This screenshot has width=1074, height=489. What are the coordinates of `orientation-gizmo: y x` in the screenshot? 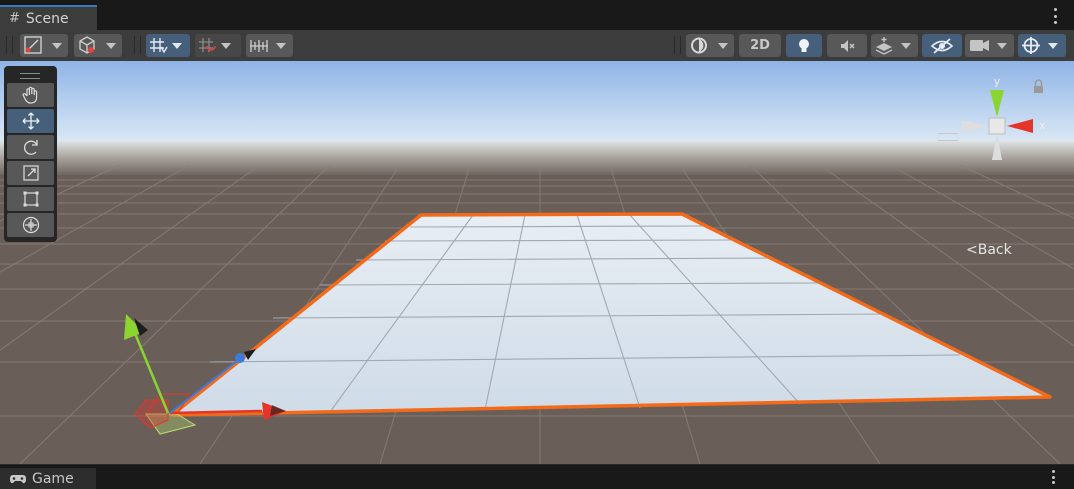 It's located at (1005, 124).